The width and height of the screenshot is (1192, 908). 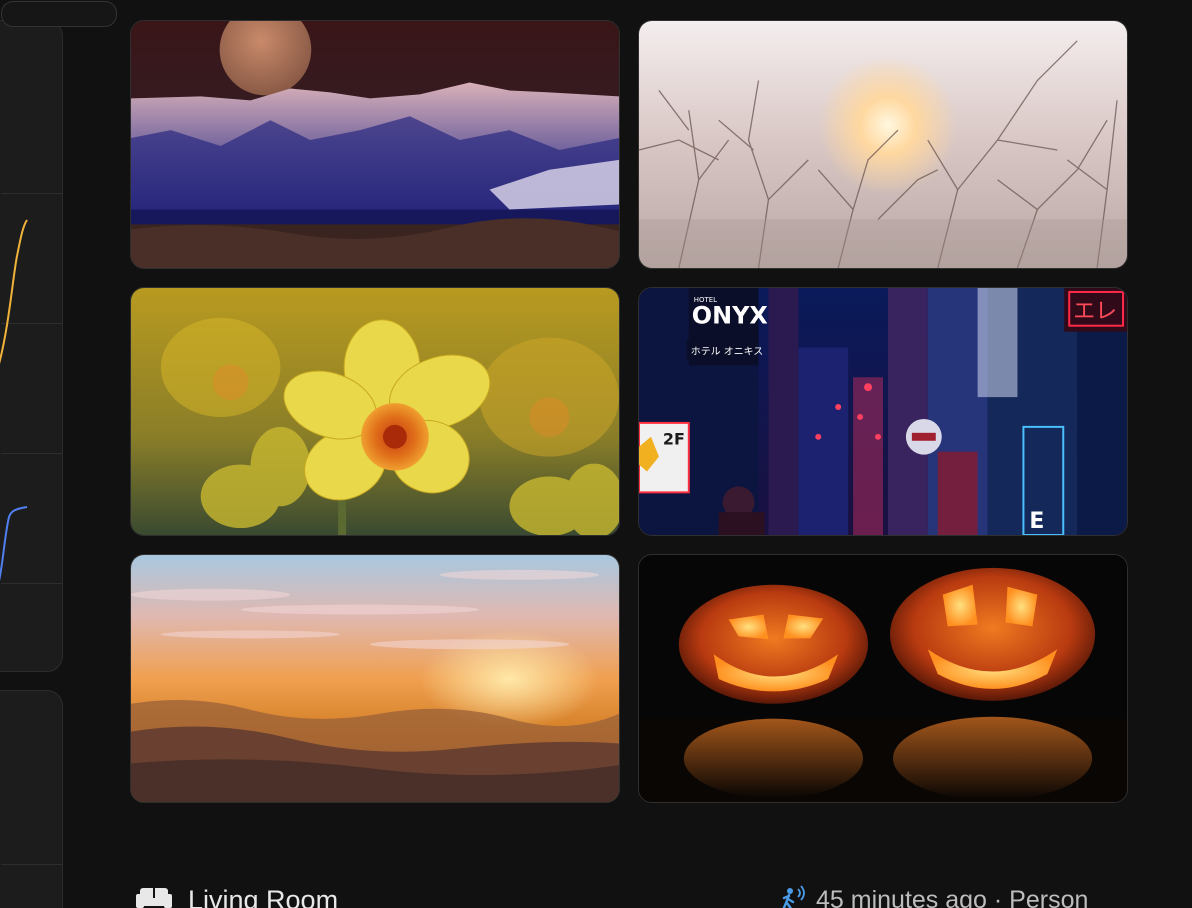 I want to click on motion-sensor-icon, so click(x=793, y=896).